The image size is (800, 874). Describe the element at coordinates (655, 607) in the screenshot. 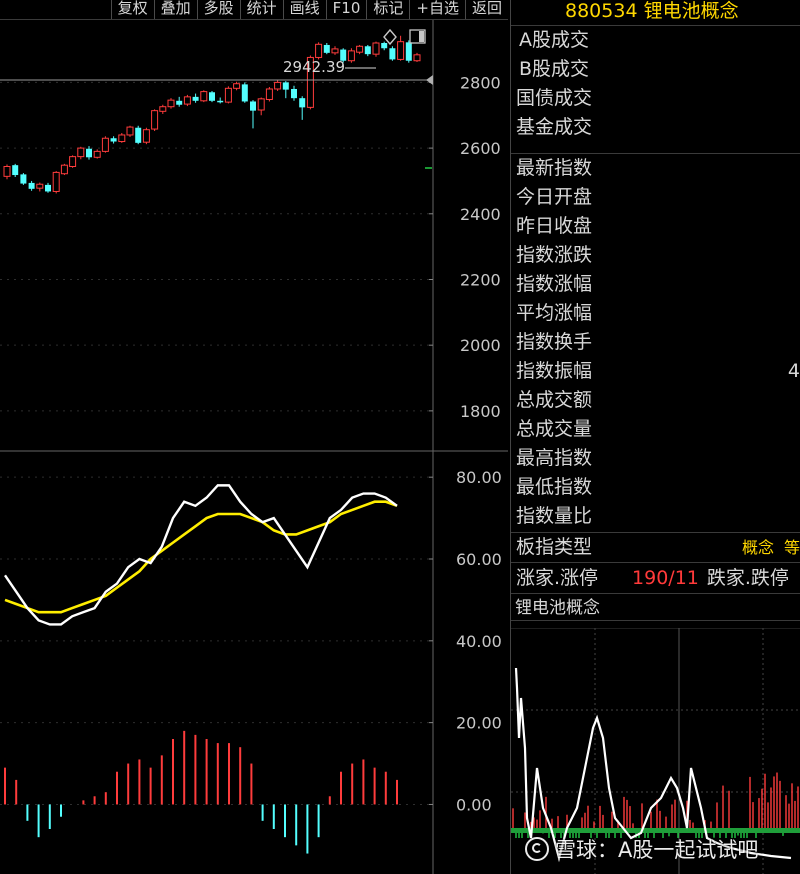

I see `mini-chart-title: 锂电池概念` at that location.